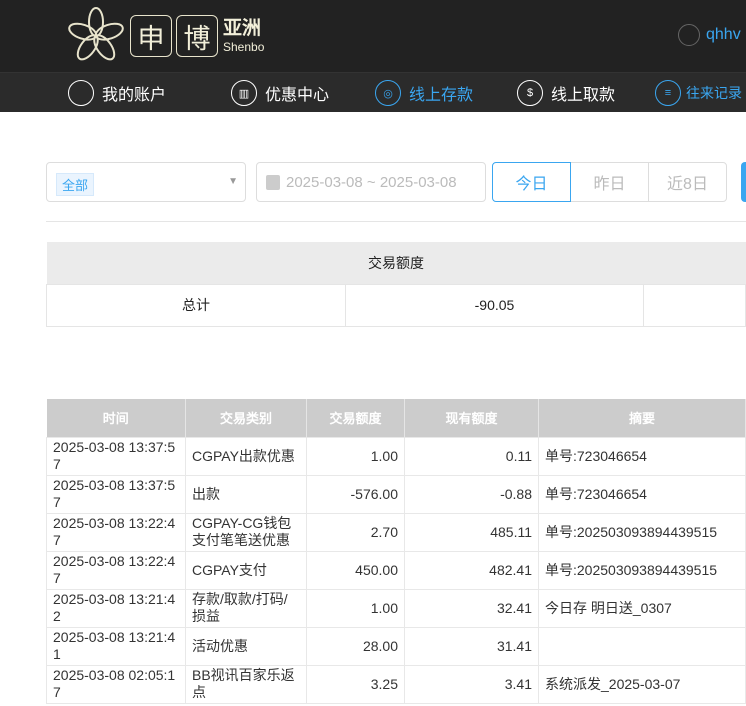 The image size is (746, 706). Describe the element at coordinates (530, 93) in the screenshot. I see `withdraw-icon: $` at that location.